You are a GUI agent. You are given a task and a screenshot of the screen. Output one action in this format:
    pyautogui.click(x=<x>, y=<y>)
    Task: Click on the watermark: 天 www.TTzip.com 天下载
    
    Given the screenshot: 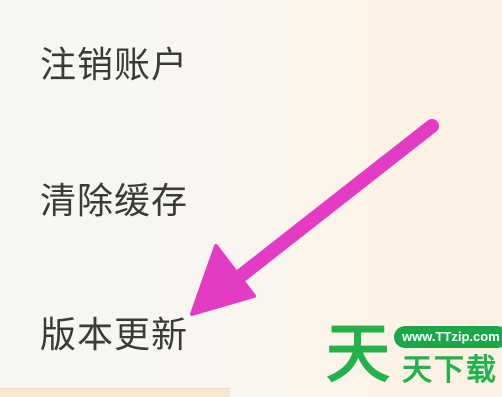 What is the action you would take?
    pyautogui.click(x=412, y=355)
    